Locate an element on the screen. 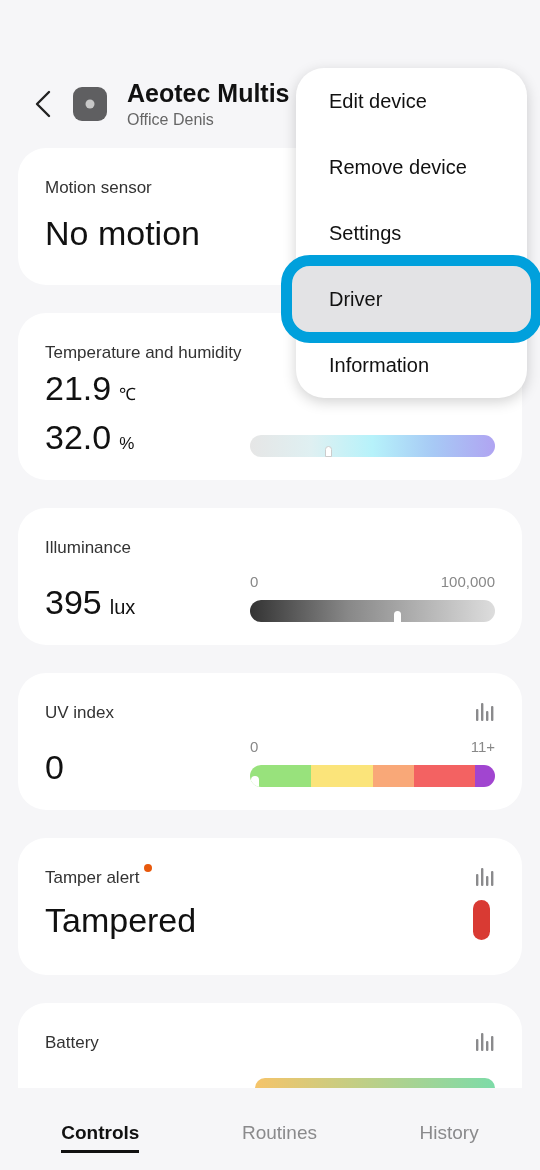  menu-item: Information is located at coordinates (411, 365).